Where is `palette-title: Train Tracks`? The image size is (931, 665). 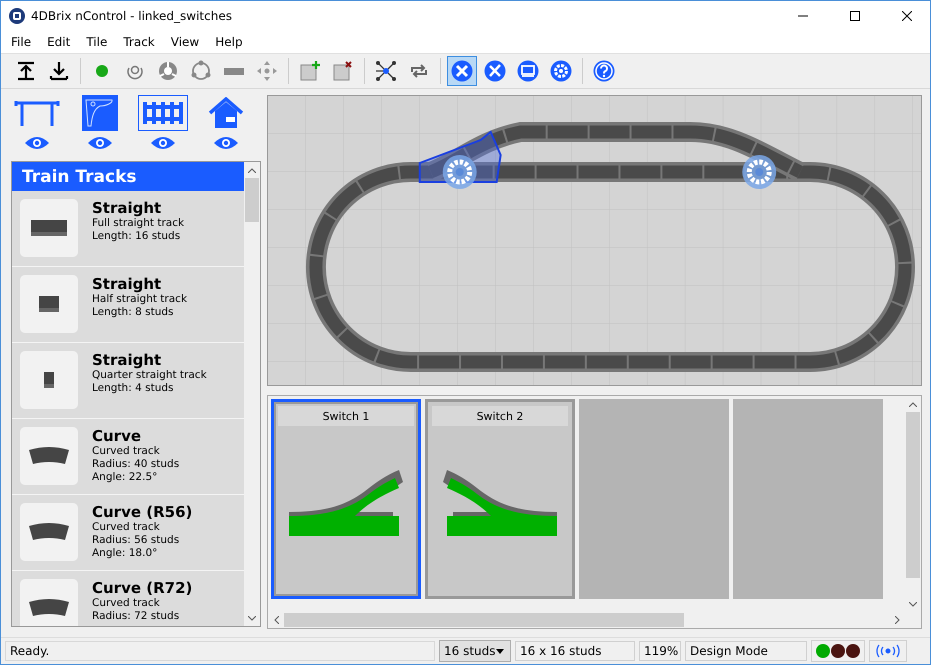 palette-title: Train Tracks is located at coordinates (128, 176).